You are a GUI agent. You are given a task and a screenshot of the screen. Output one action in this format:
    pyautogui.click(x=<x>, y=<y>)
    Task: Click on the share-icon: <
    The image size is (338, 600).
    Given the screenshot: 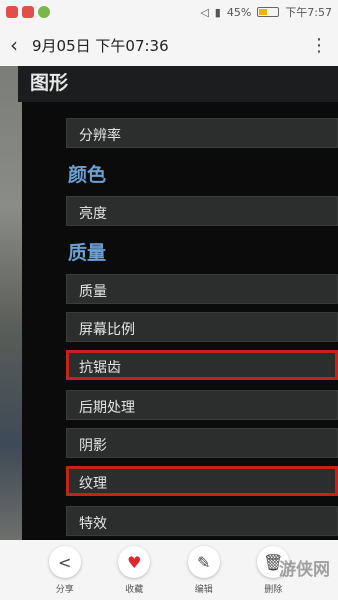 What is the action you would take?
    pyautogui.click(x=64, y=562)
    